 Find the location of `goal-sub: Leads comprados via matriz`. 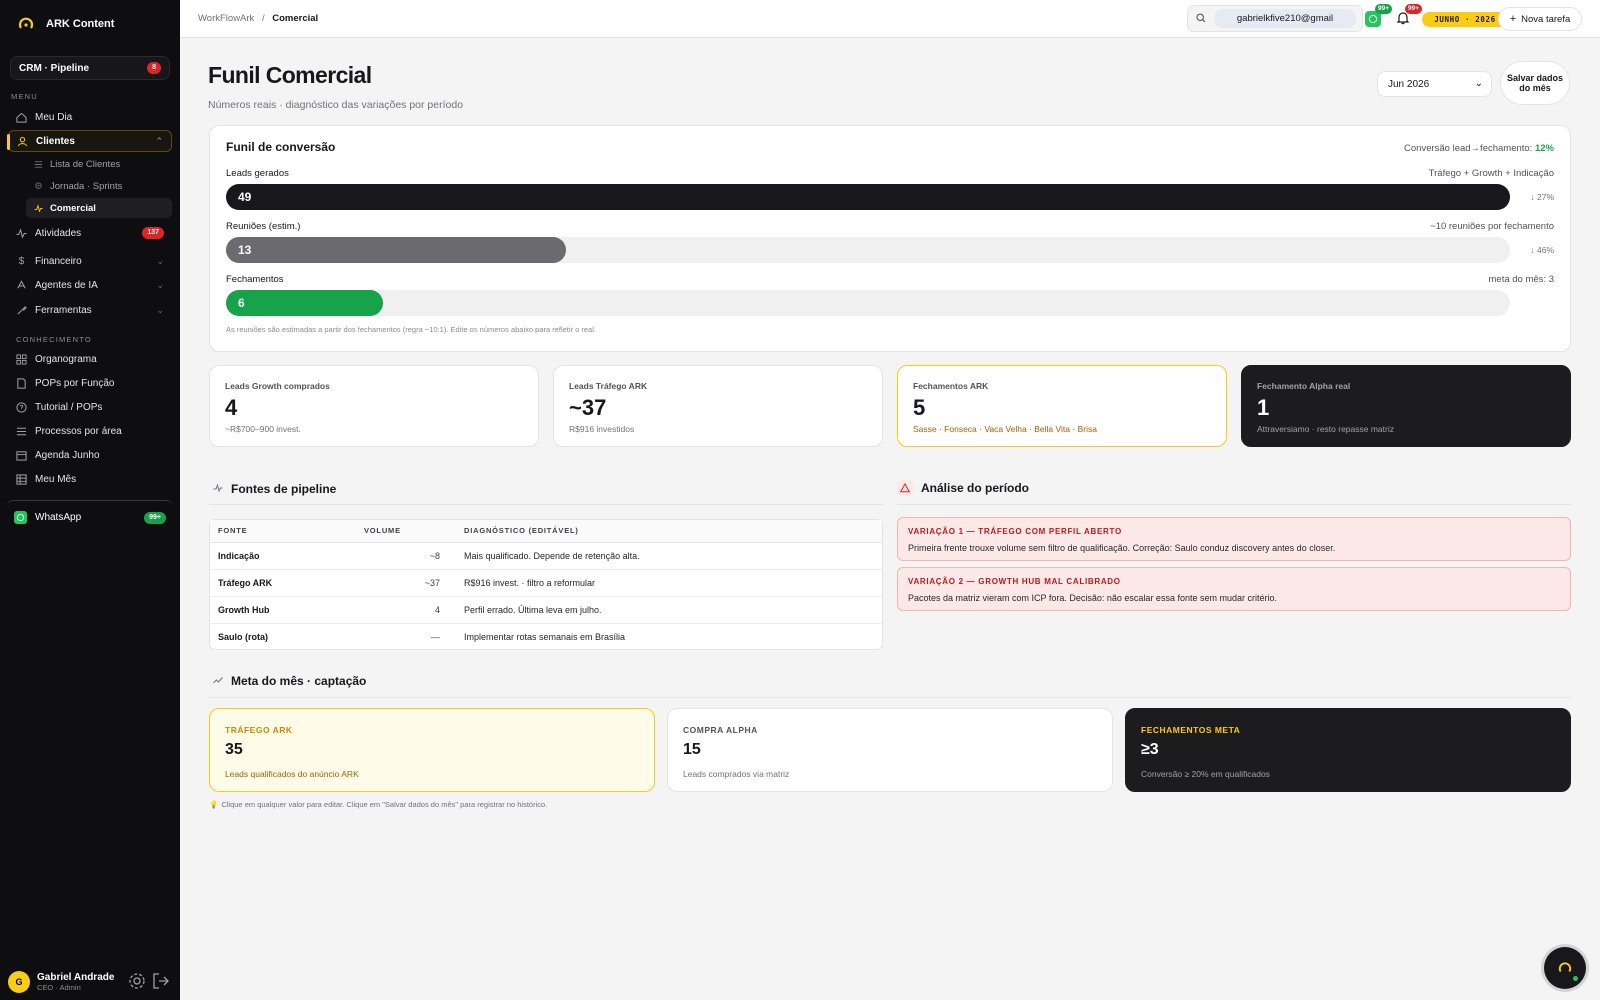

goal-sub: Leads comprados via matriz is located at coordinates (736, 774).